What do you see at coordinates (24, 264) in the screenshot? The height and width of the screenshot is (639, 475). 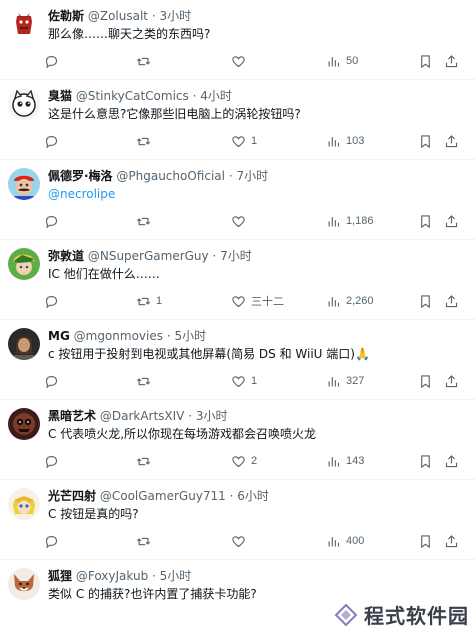 I see `green-hero-avatar` at bounding box center [24, 264].